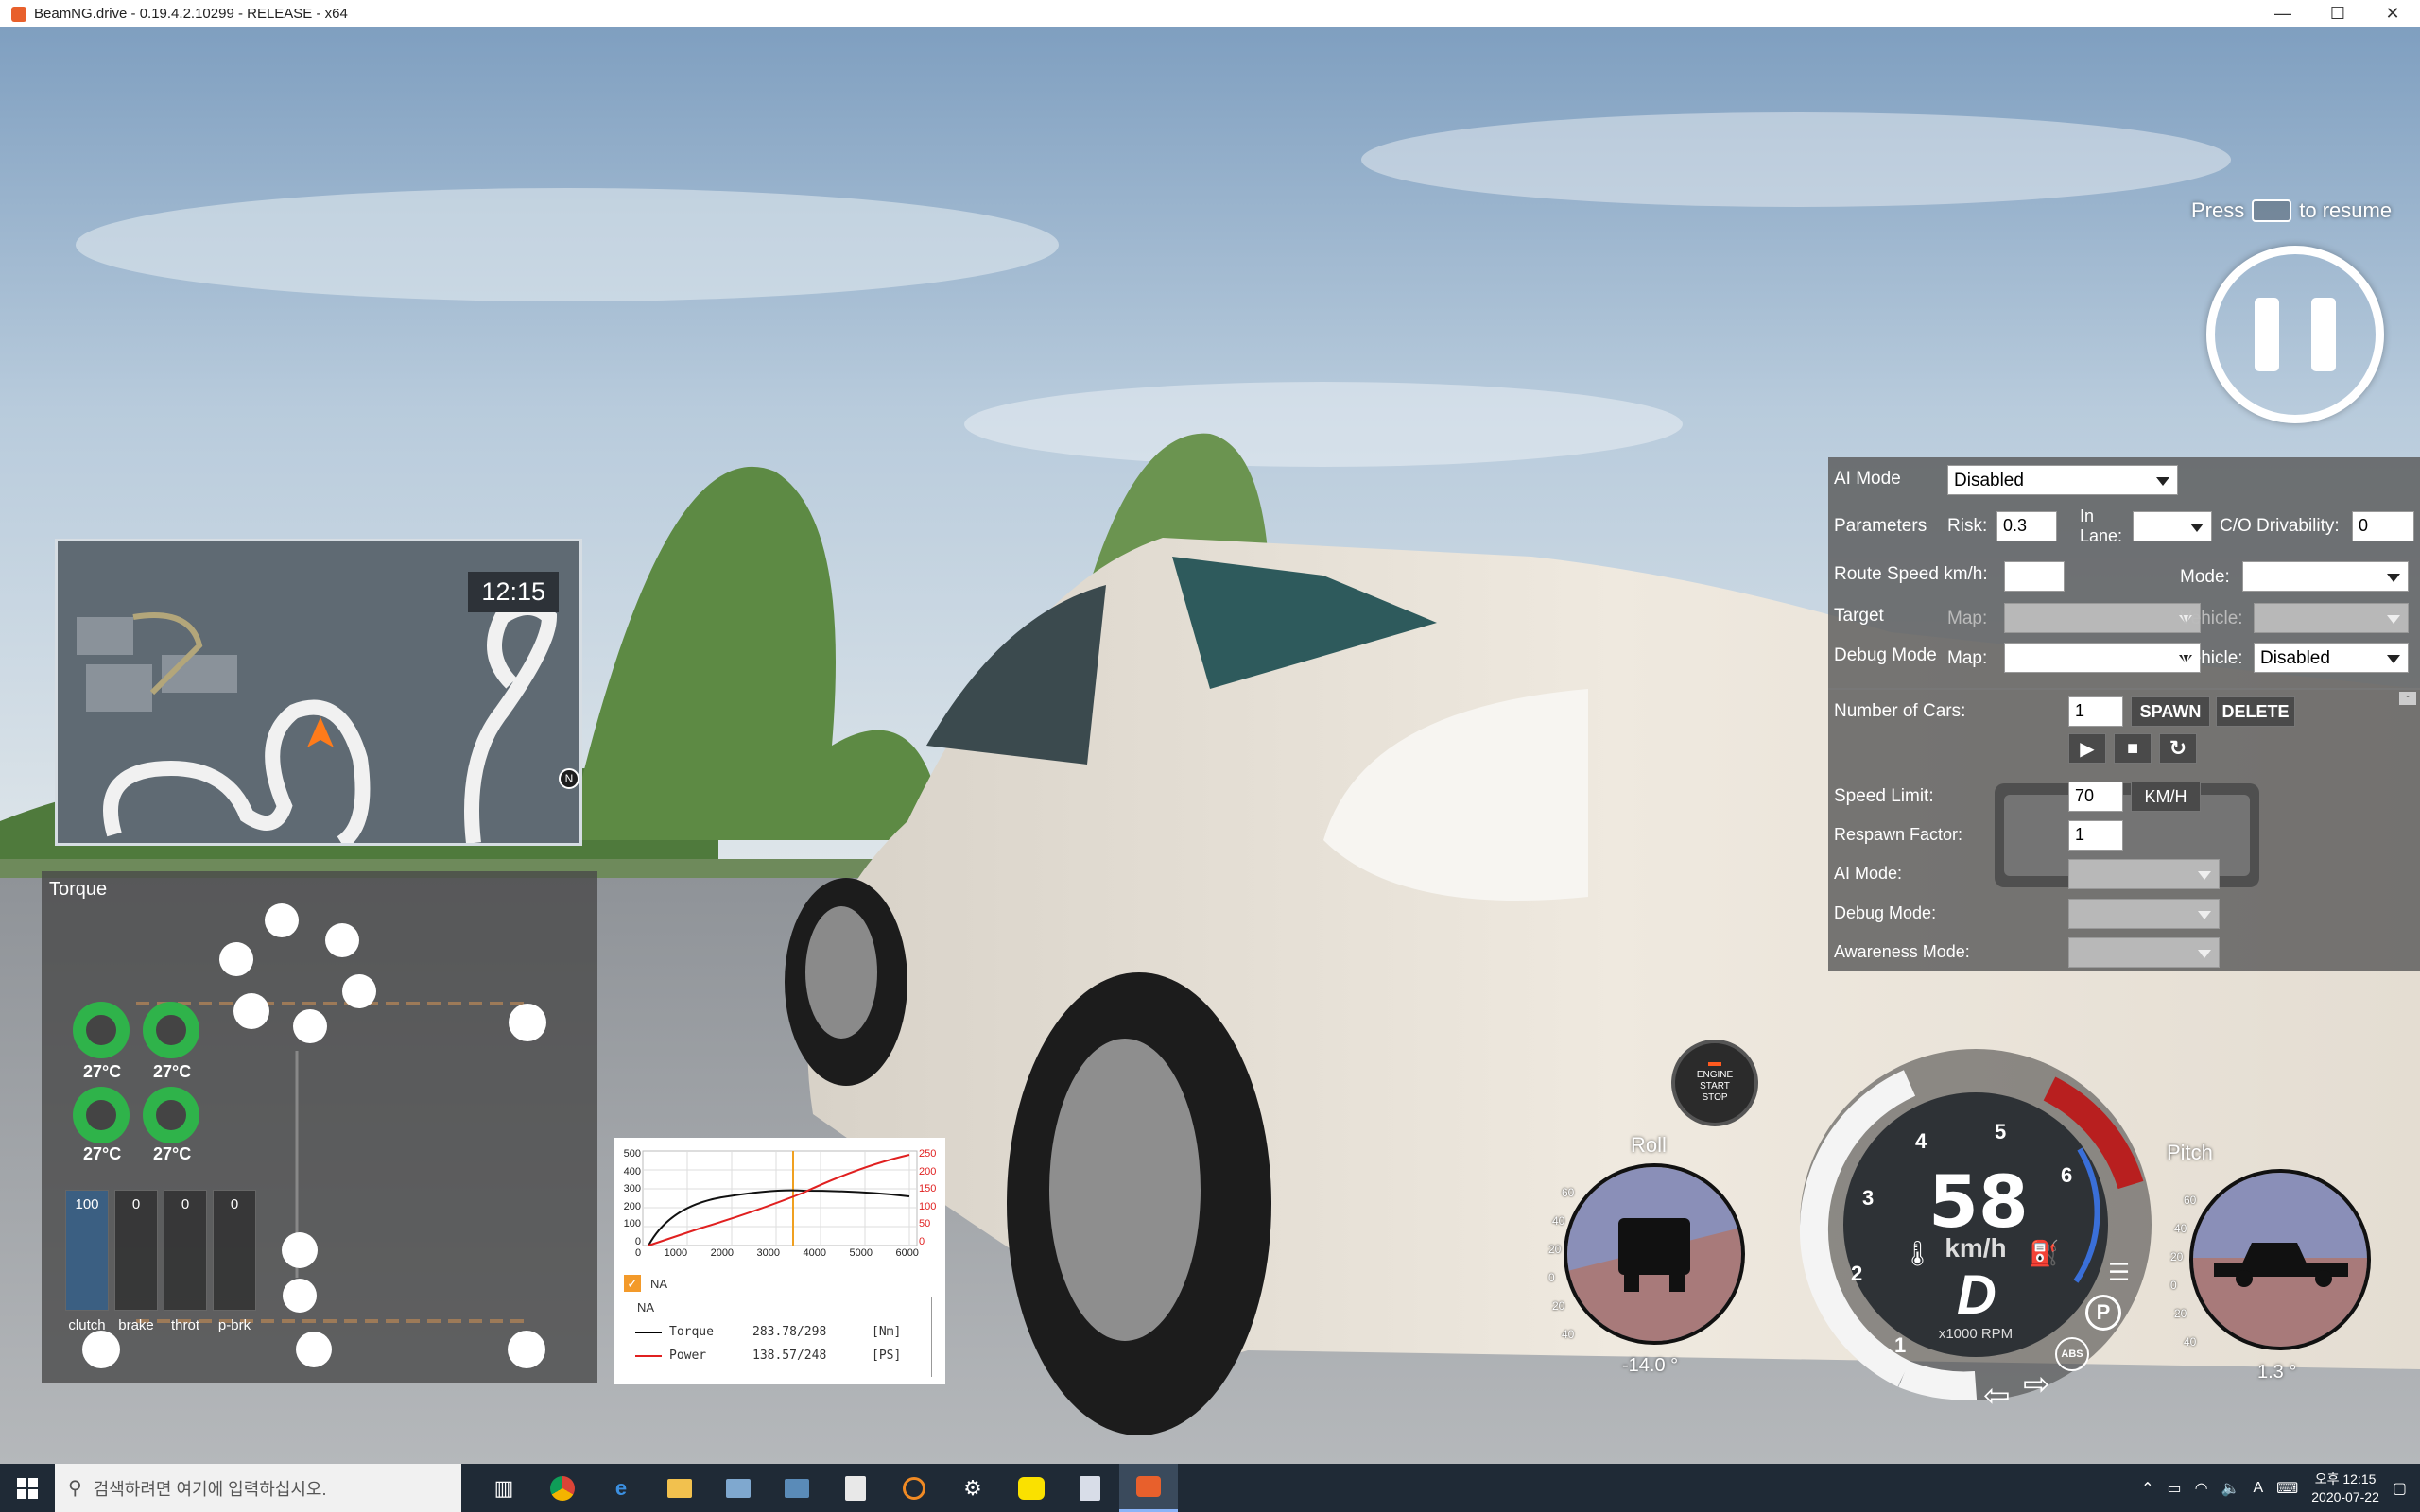 This screenshot has height=1512, width=2420. Describe the element at coordinates (914, 1488) in the screenshot. I see `obs-taskbar-button` at that location.